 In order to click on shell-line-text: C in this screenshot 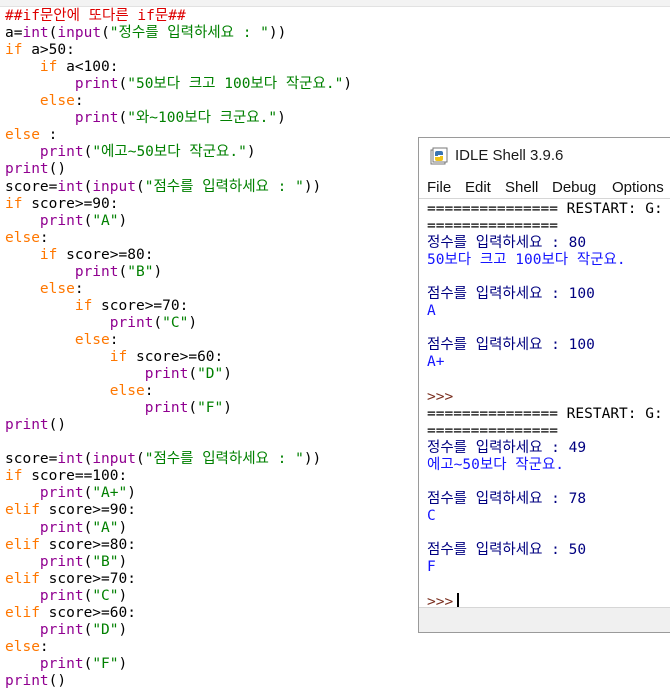, I will do `click(431, 515)`.